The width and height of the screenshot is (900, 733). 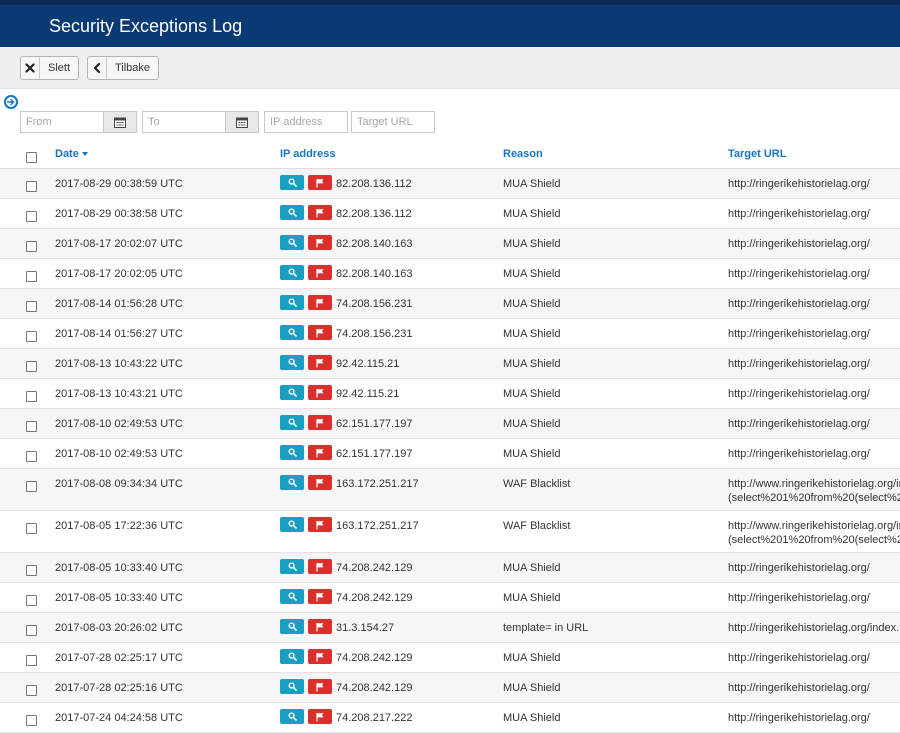 What do you see at coordinates (242, 122) in the screenshot?
I see `to-calendar-button` at bounding box center [242, 122].